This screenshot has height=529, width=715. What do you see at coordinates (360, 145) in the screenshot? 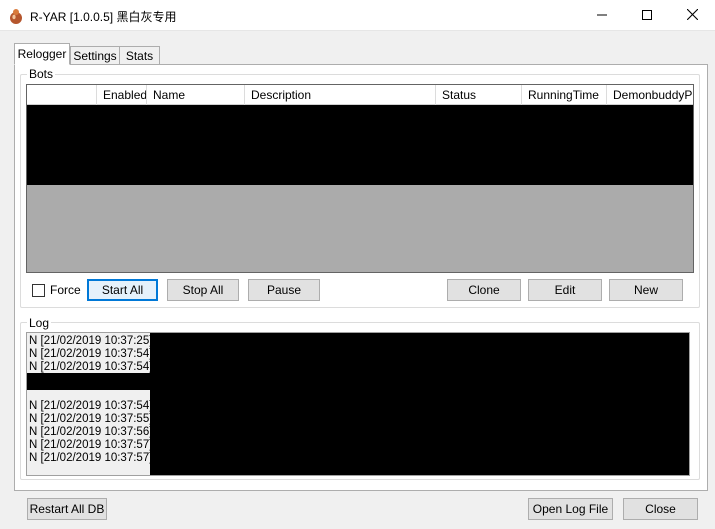
I see `bot-rows-redacted` at bounding box center [360, 145].